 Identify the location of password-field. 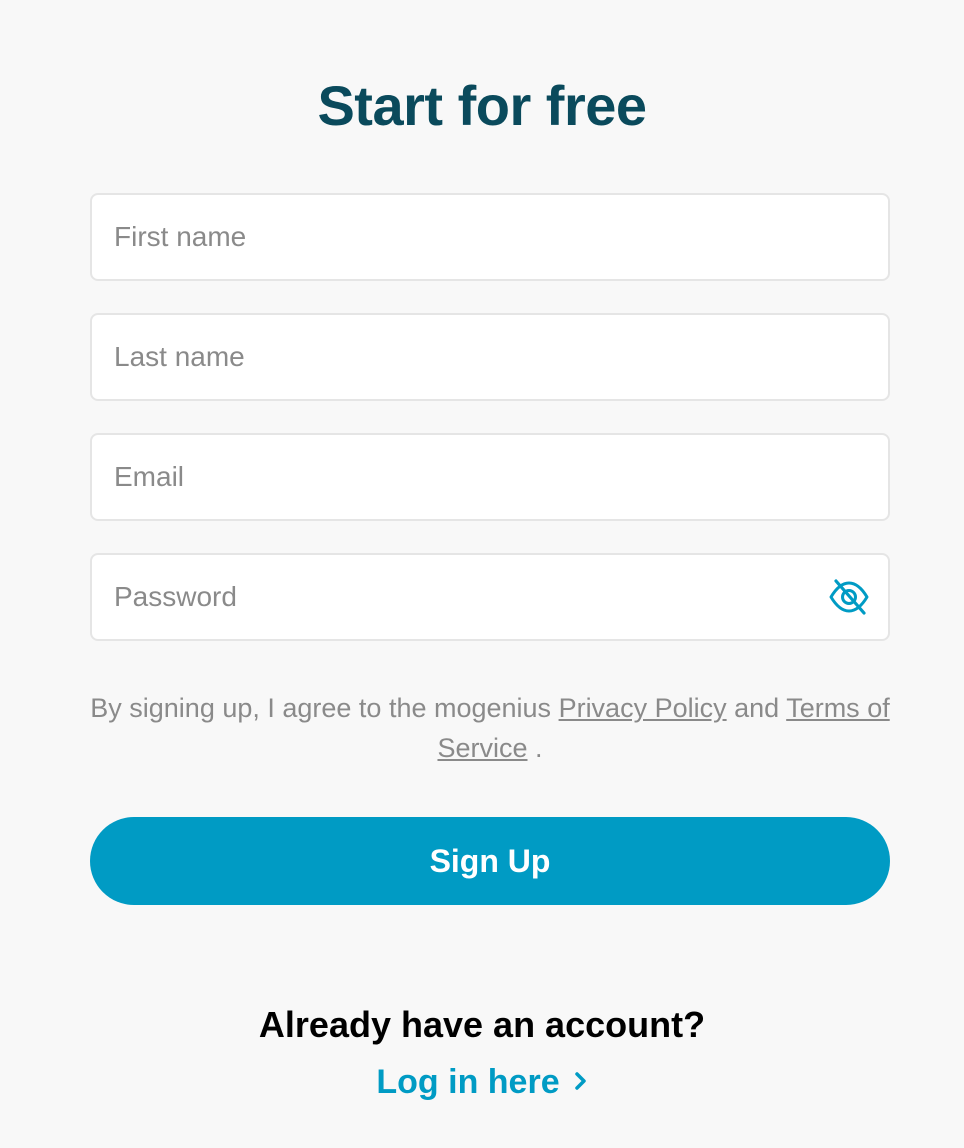
(490, 597).